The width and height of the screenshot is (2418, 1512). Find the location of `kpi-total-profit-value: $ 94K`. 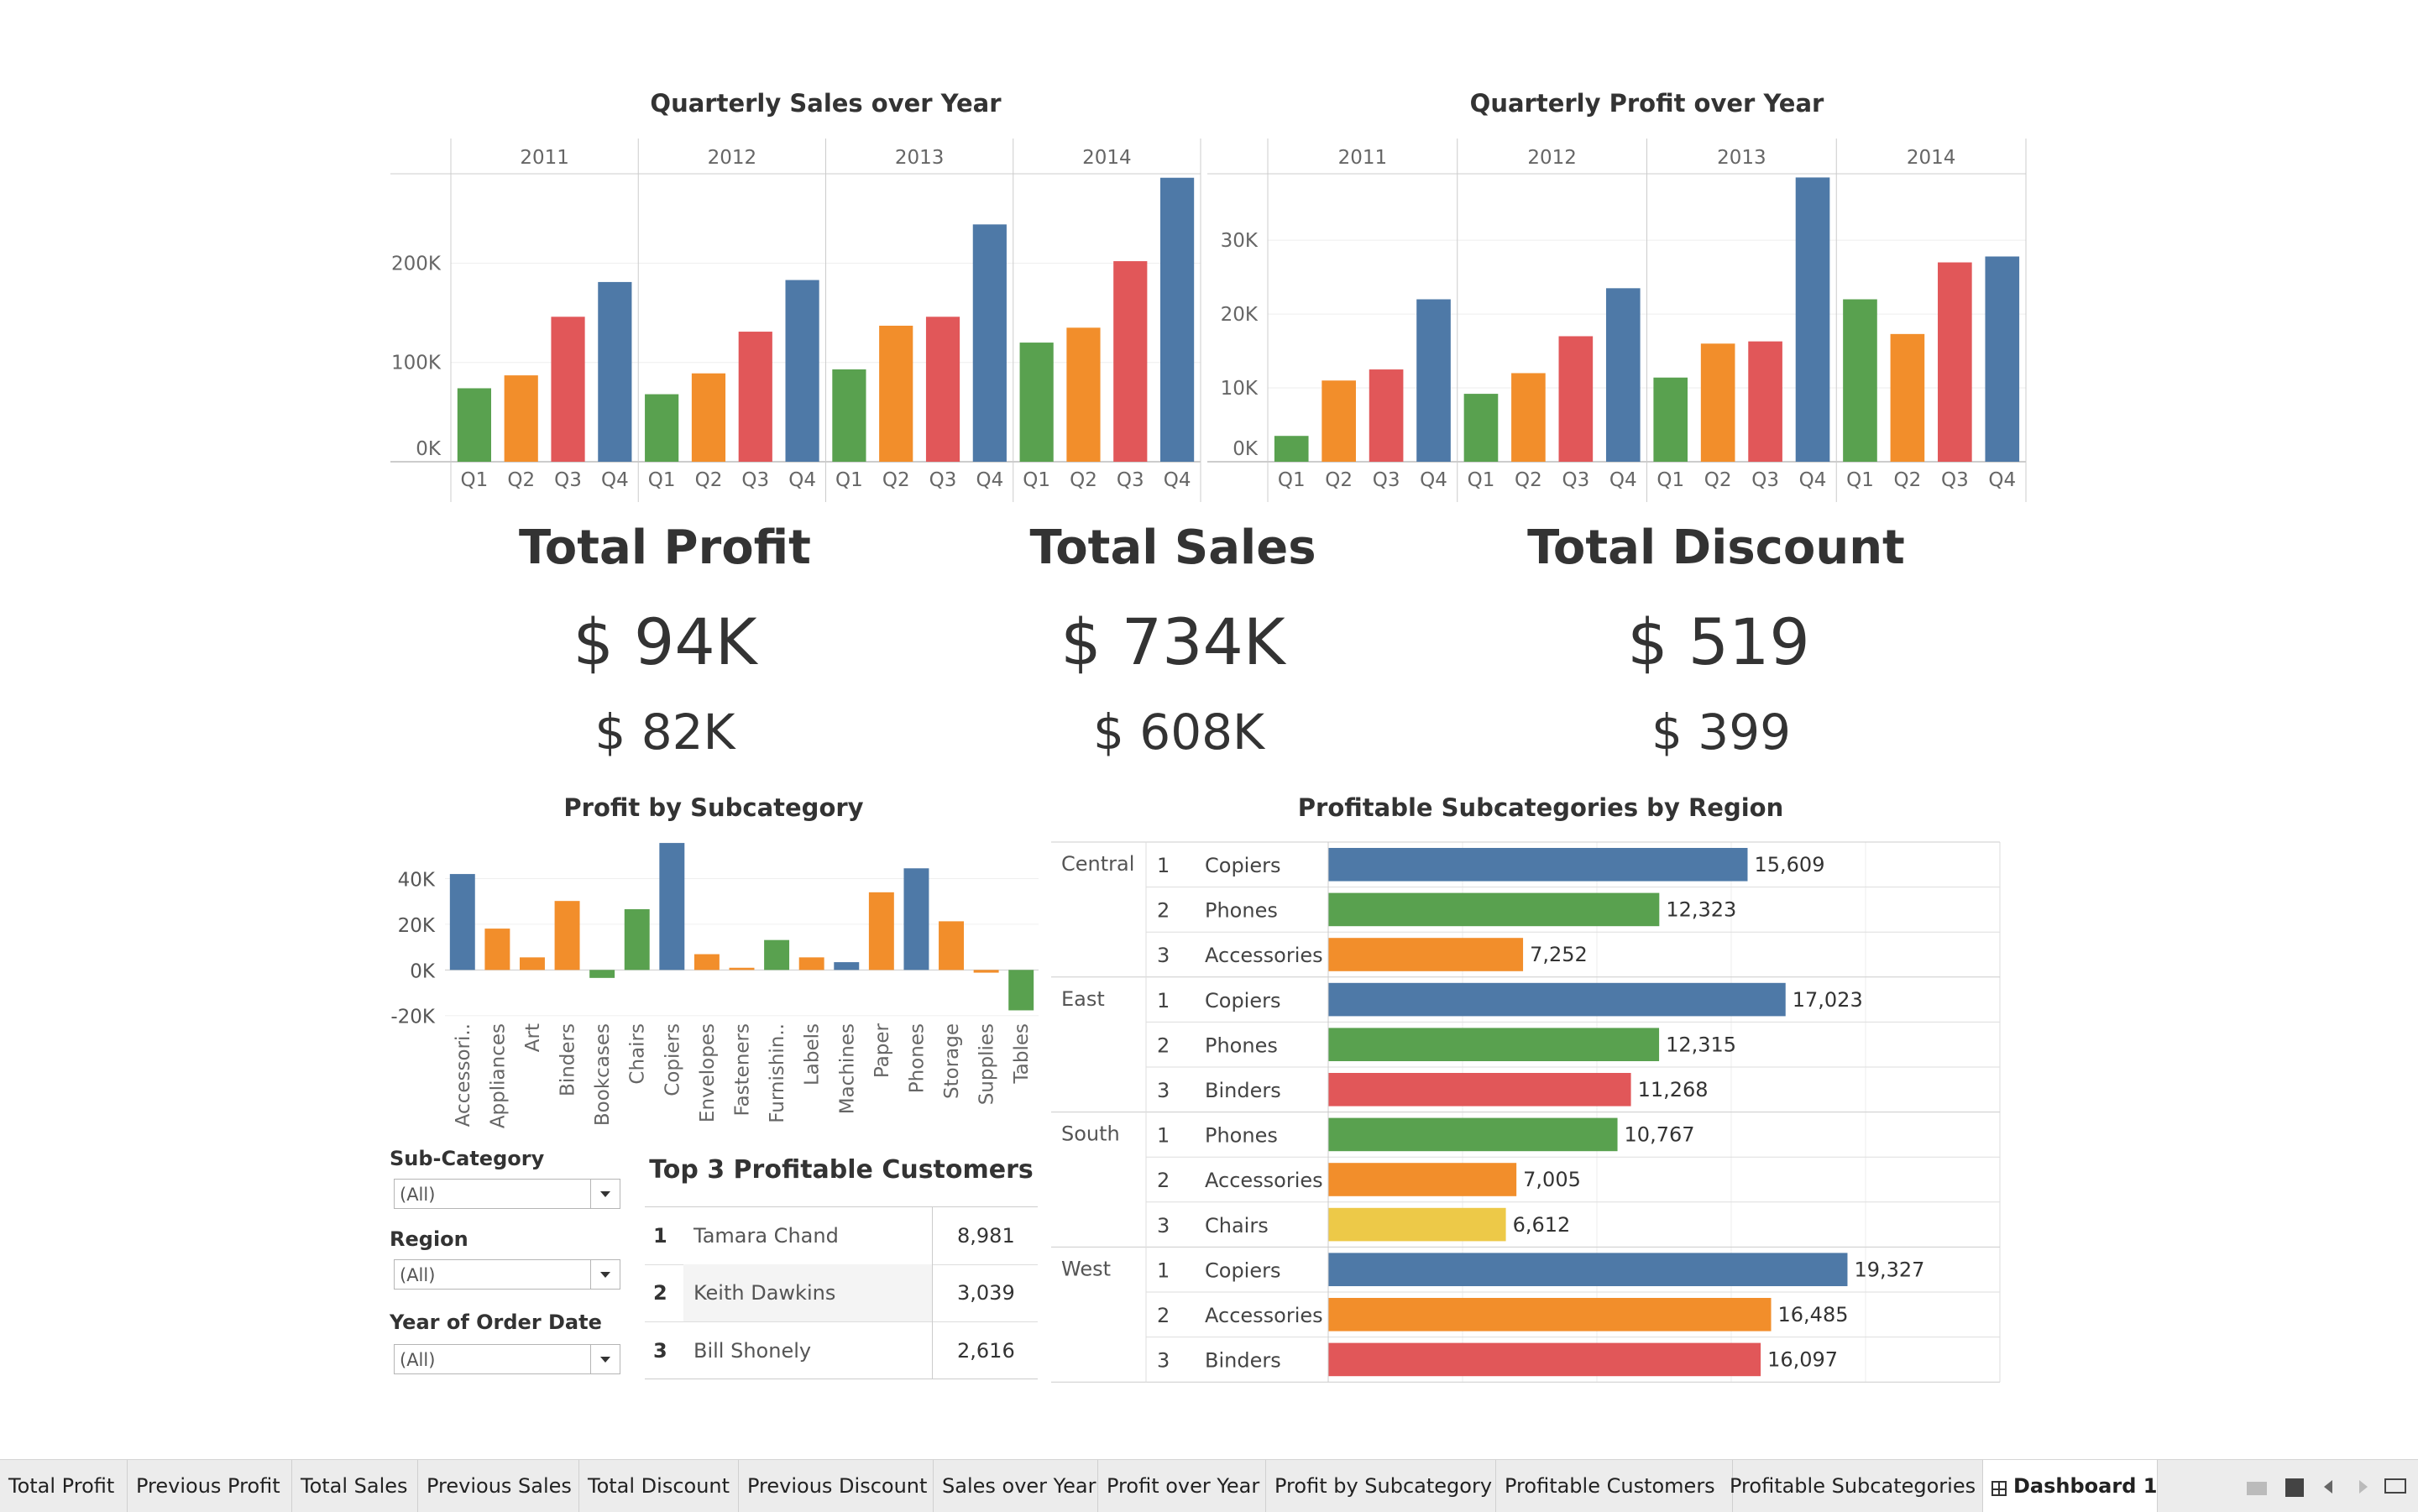

kpi-total-profit-value: $ 94K is located at coordinates (665, 641).